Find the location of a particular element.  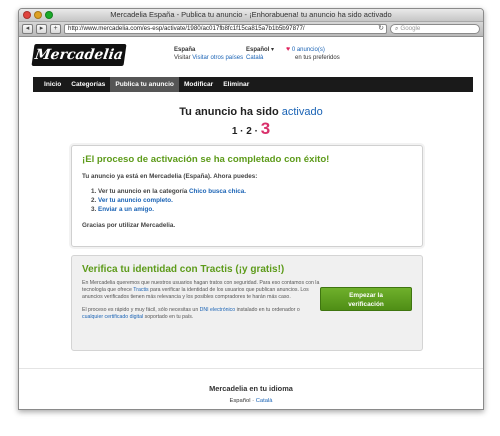

status-highlight: activado is located at coordinates (302, 112).